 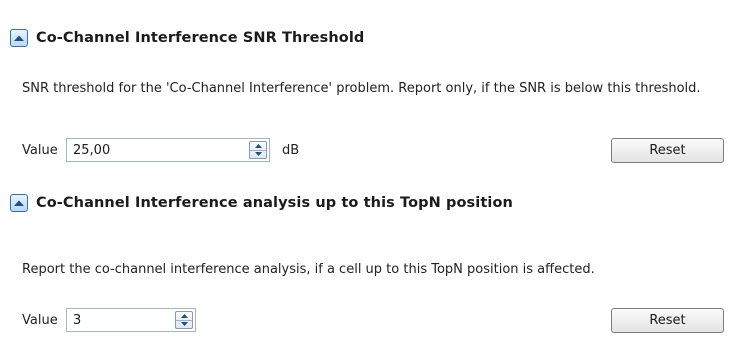 What do you see at coordinates (121, 320) in the screenshot?
I see `topn-position-input` at bounding box center [121, 320].